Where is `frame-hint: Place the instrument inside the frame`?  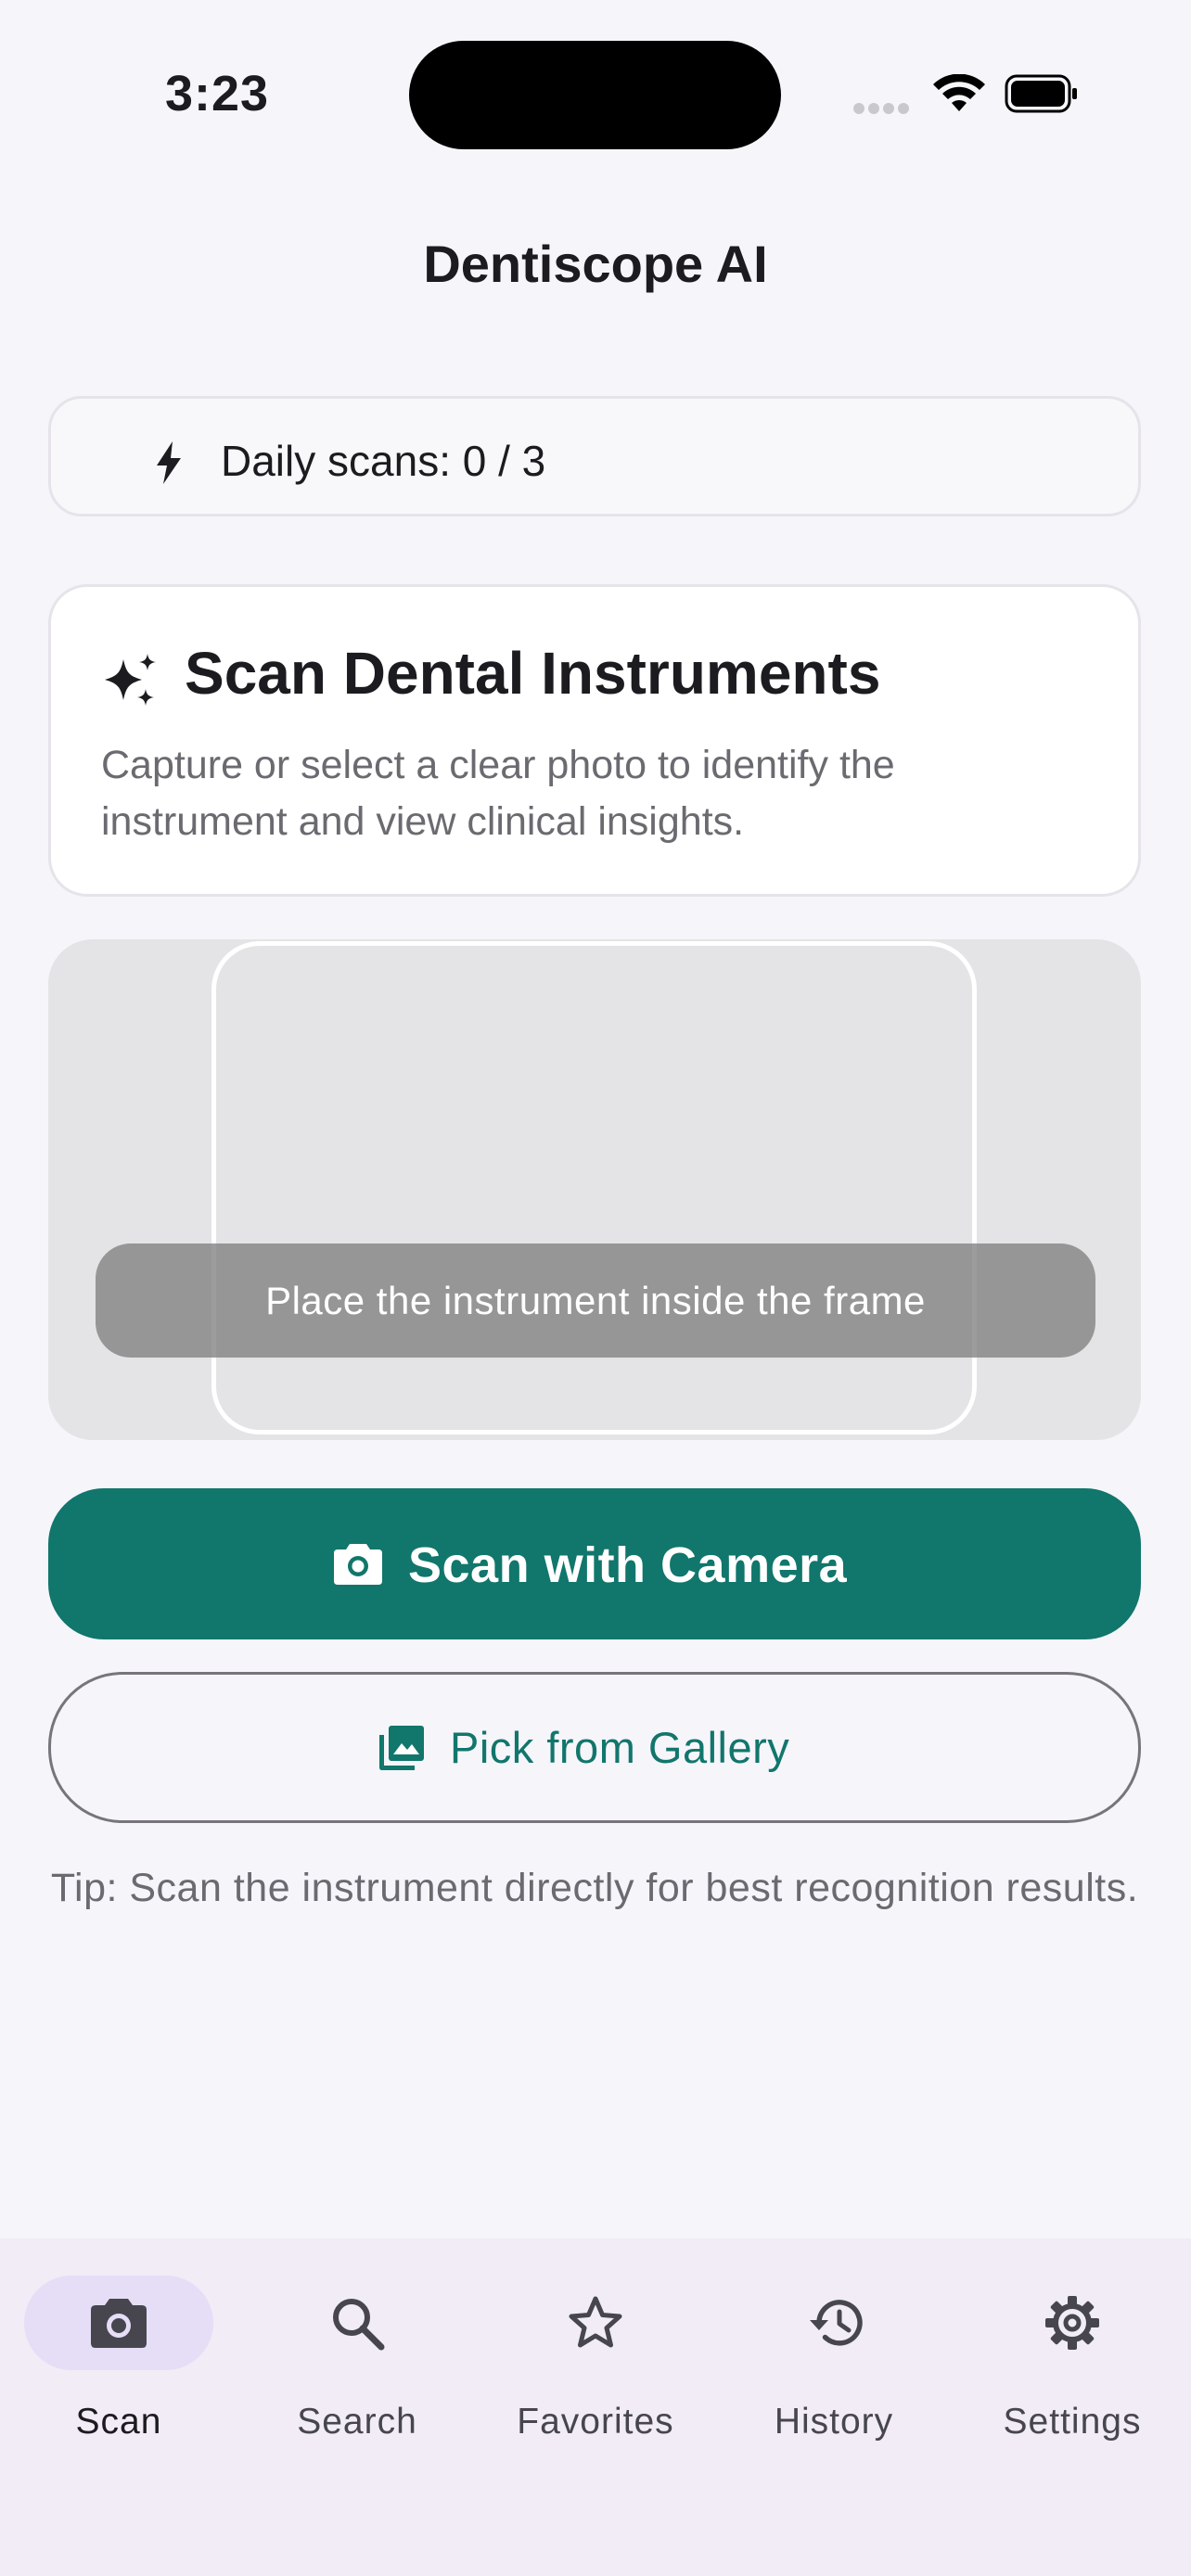
frame-hint: Place the instrument inside the frame is located at coordinates (595, 1300).